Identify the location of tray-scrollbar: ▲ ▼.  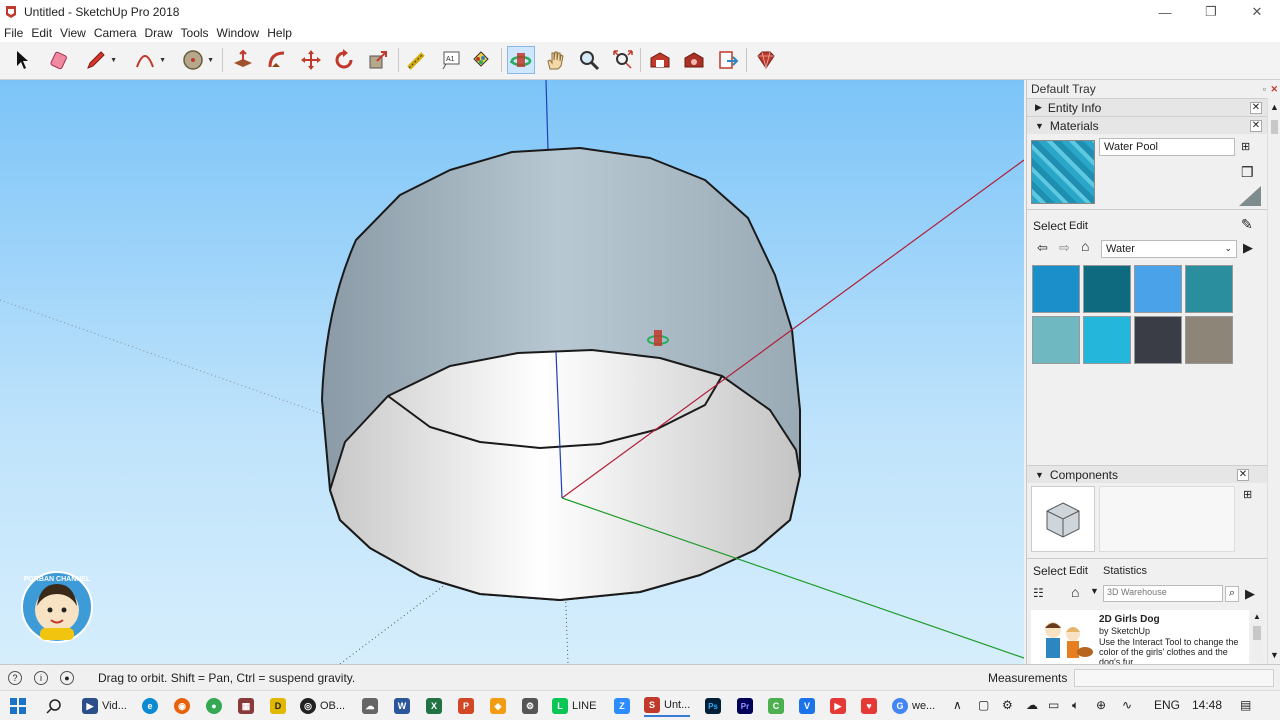
(1273, 381).